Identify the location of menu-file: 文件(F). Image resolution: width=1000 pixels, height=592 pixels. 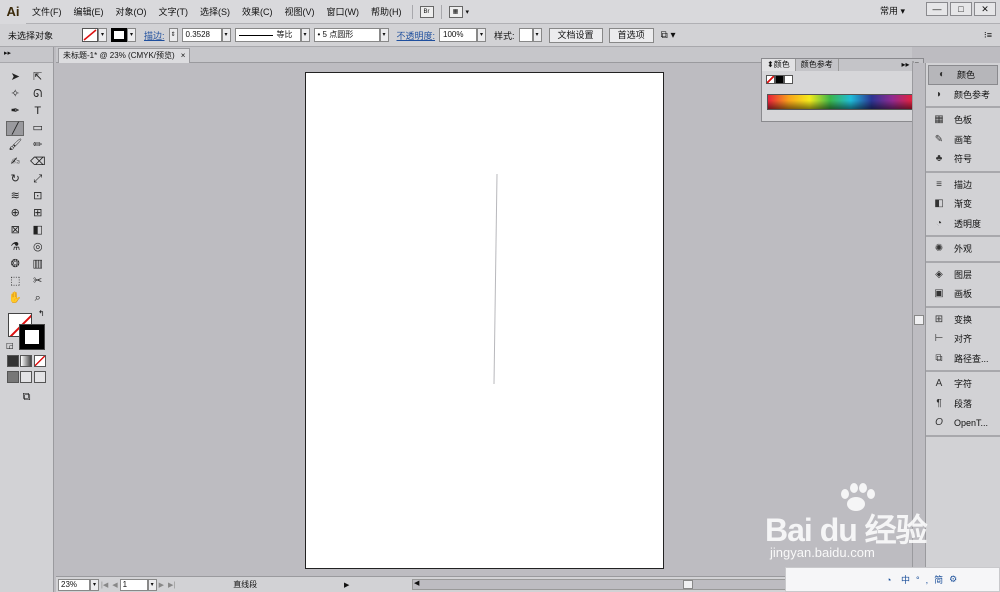
(47, 12).